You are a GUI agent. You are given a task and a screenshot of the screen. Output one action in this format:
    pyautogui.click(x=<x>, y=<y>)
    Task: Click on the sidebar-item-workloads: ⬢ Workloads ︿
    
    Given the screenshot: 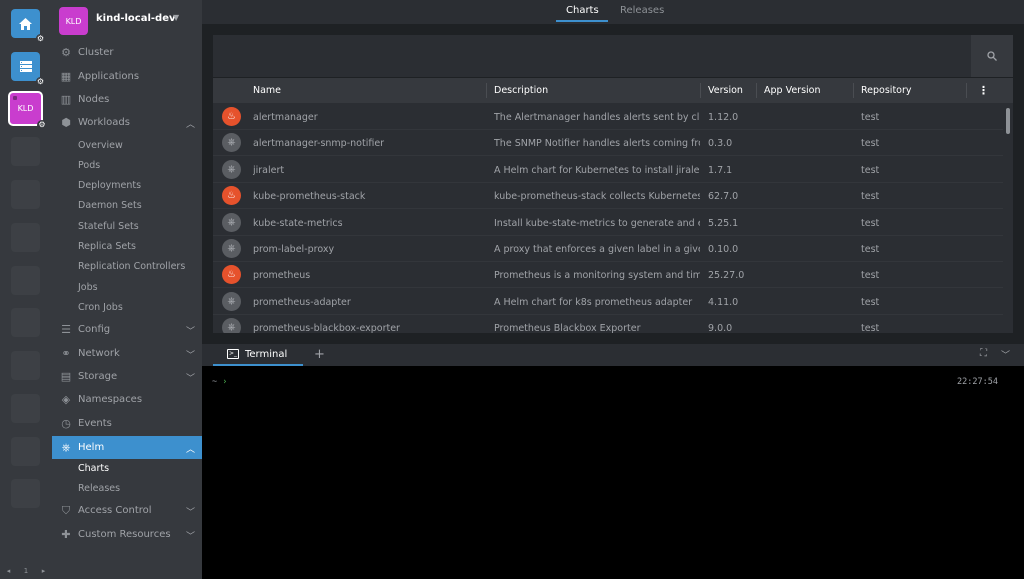 What is the action you would take?
    pyautogui.click(x=127, y=122)
    